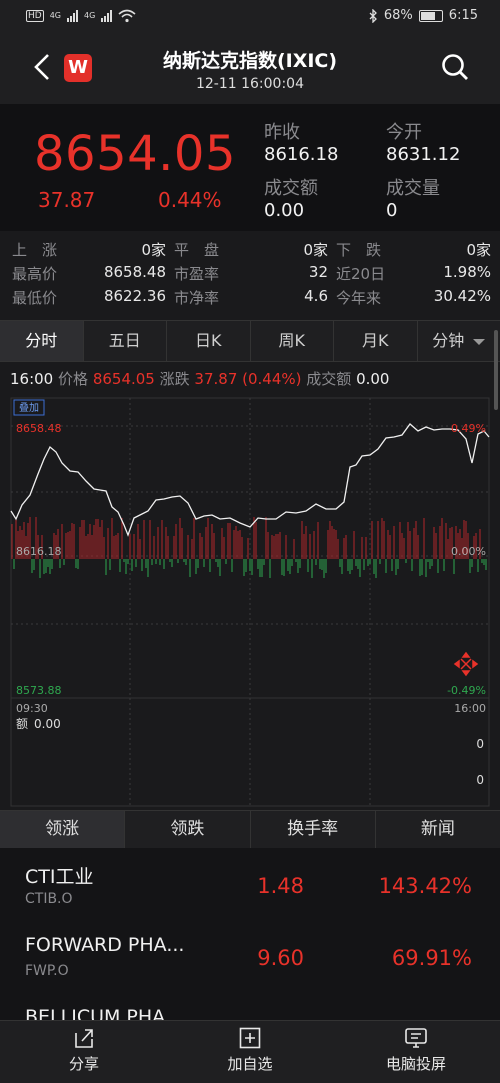 The width and height of the screenshot is (500, 1083). Describe the element at coordinates (463, 15) in the screenshot. I see `clock: 6:15` at that location.